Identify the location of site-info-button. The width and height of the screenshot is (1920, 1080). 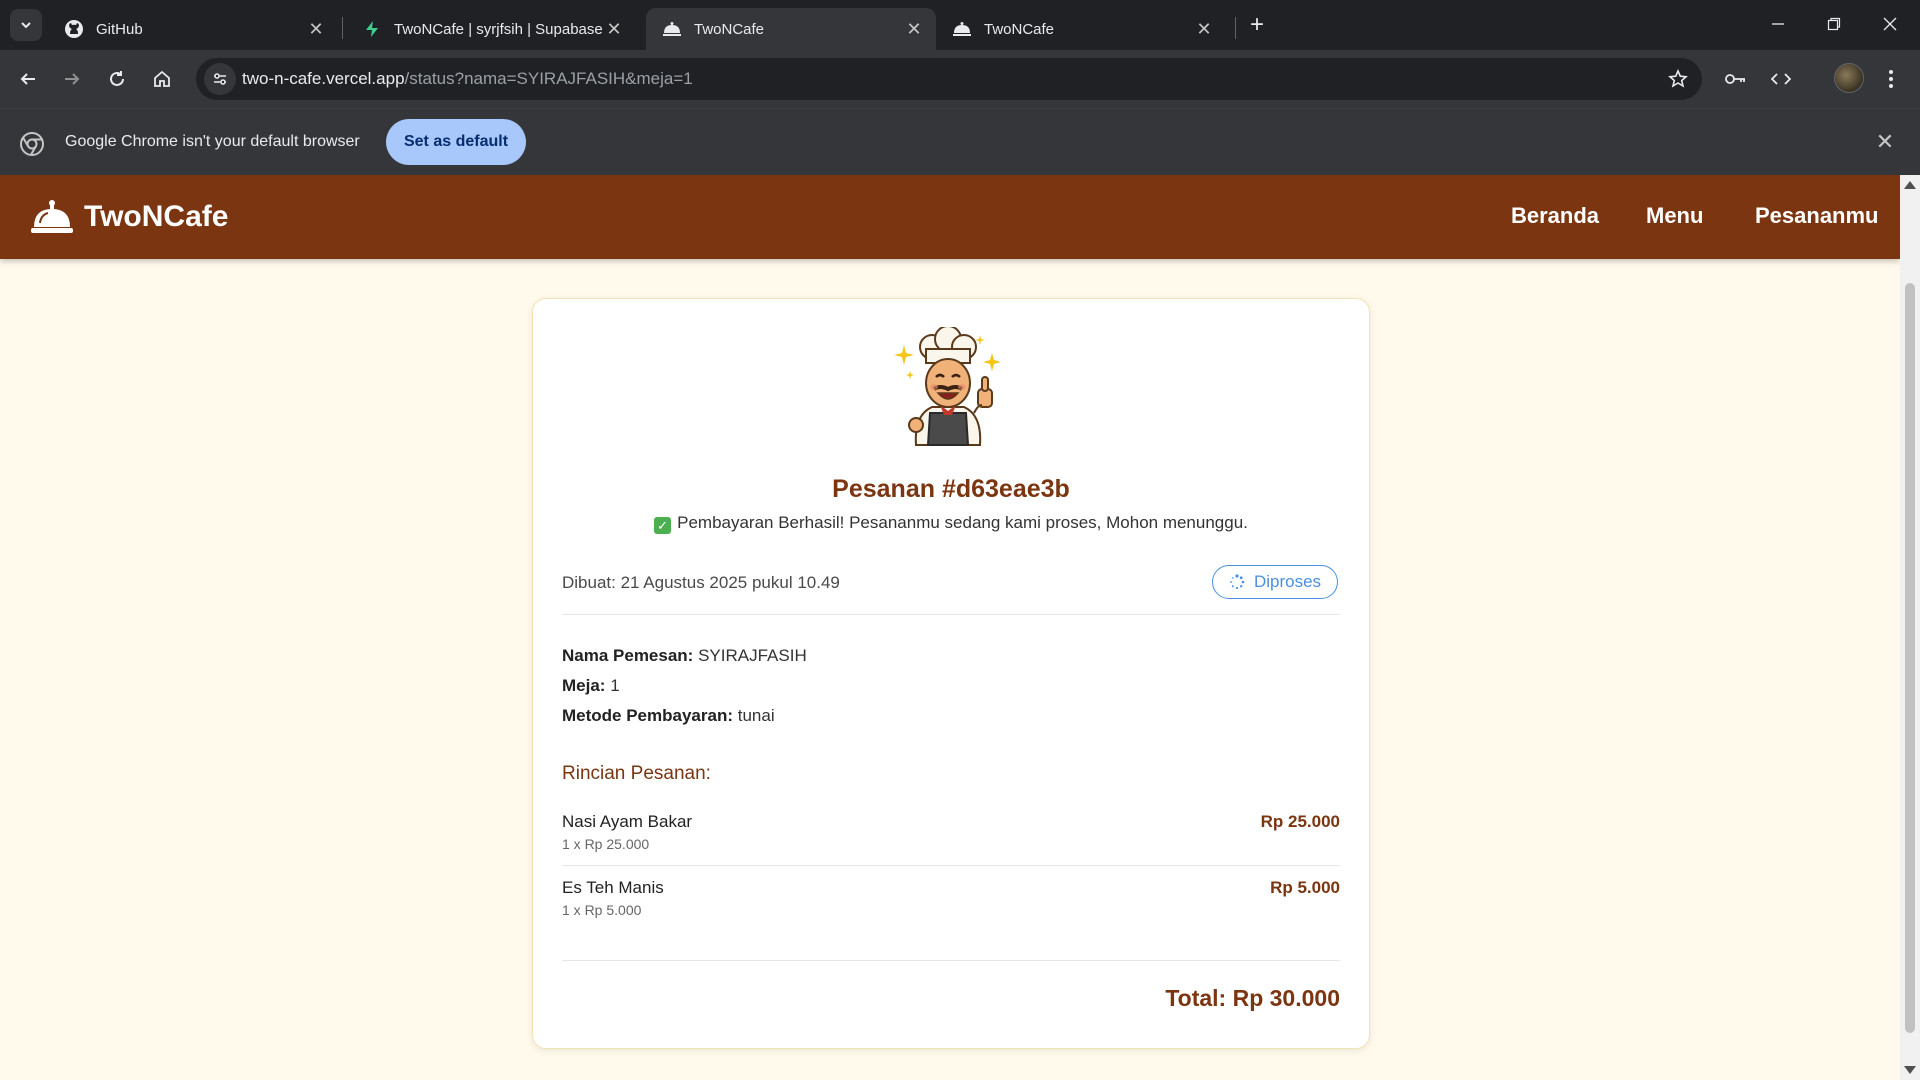
(220, 79).